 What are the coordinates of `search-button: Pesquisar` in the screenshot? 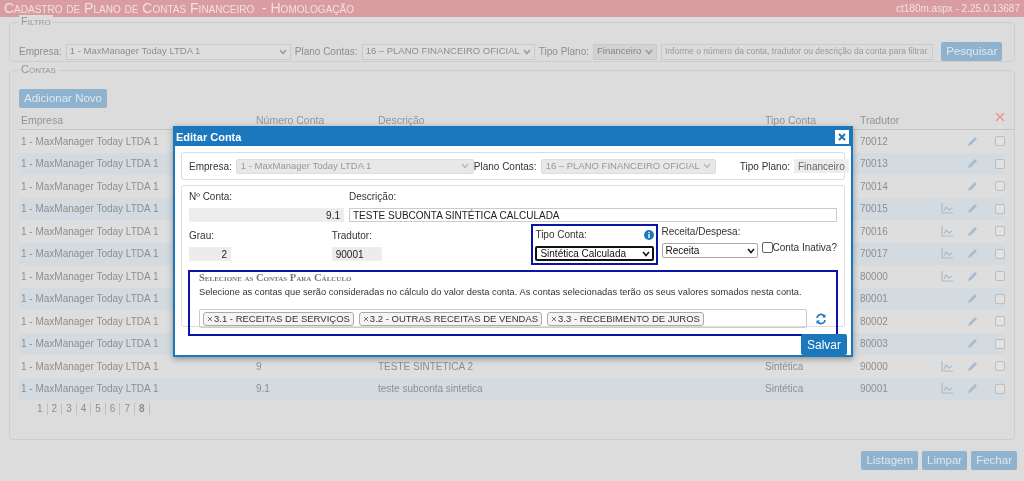 It's located at (972, 51).